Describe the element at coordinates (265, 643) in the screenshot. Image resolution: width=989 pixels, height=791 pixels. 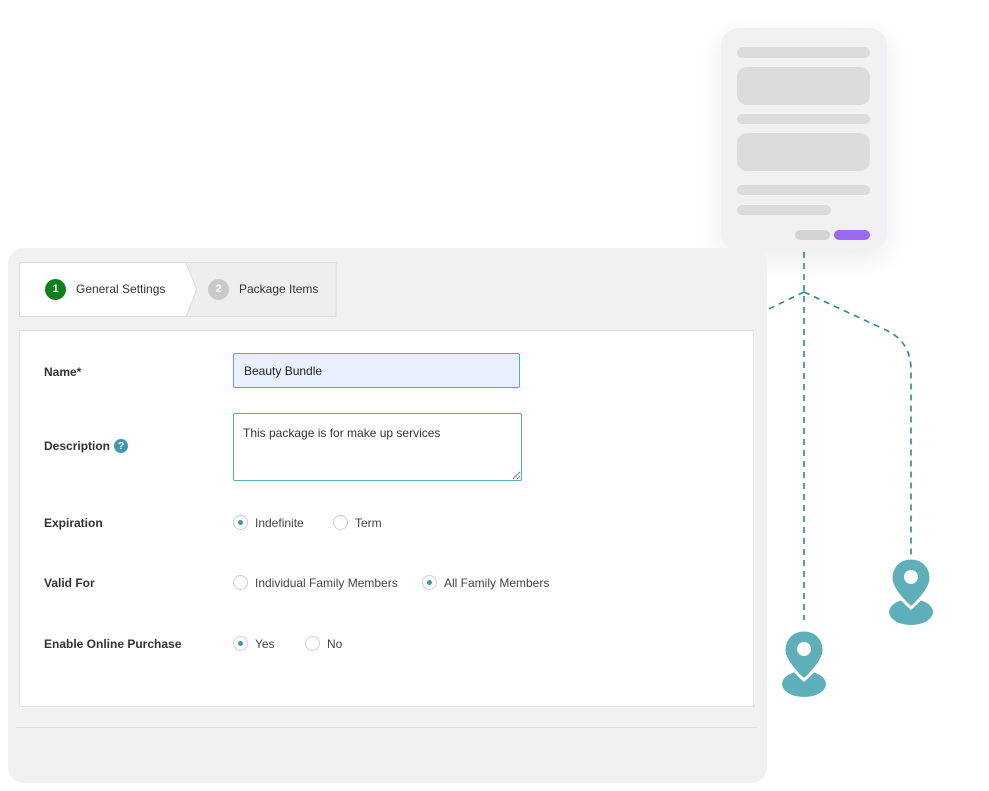
I see `radio-label: Yes` at that location.